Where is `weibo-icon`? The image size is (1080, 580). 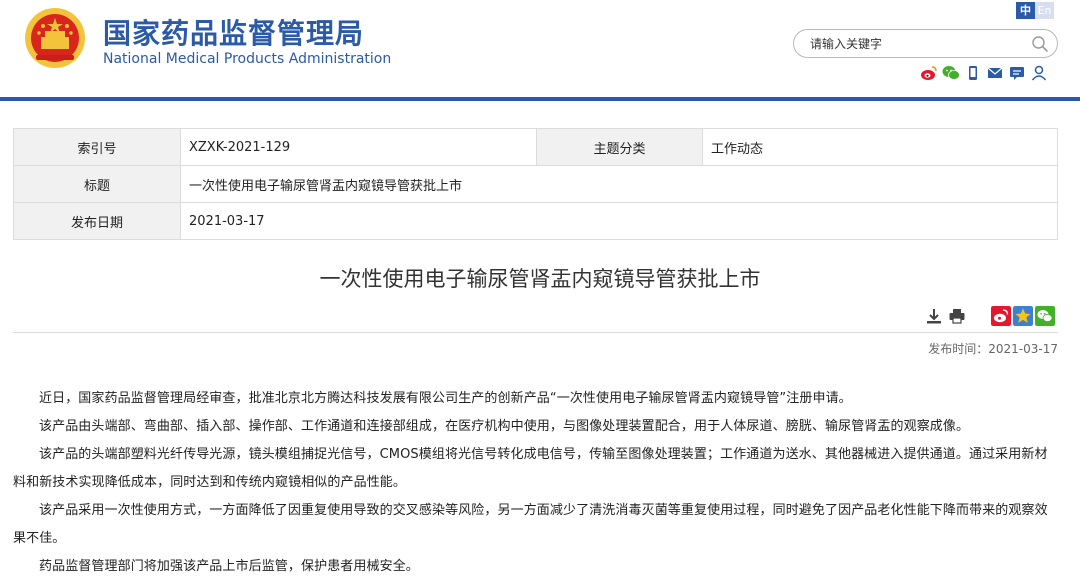 weibo-icon is located at coordinates (929, 73).